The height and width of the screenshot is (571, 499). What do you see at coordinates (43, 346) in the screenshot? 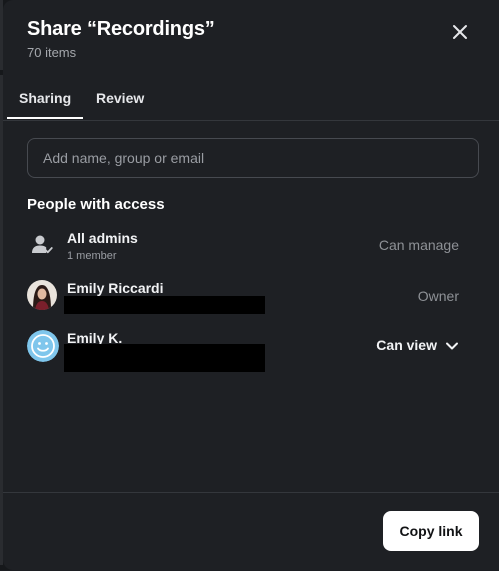
I see `smiley-avatar-icon` at bounding box center [43, 346].